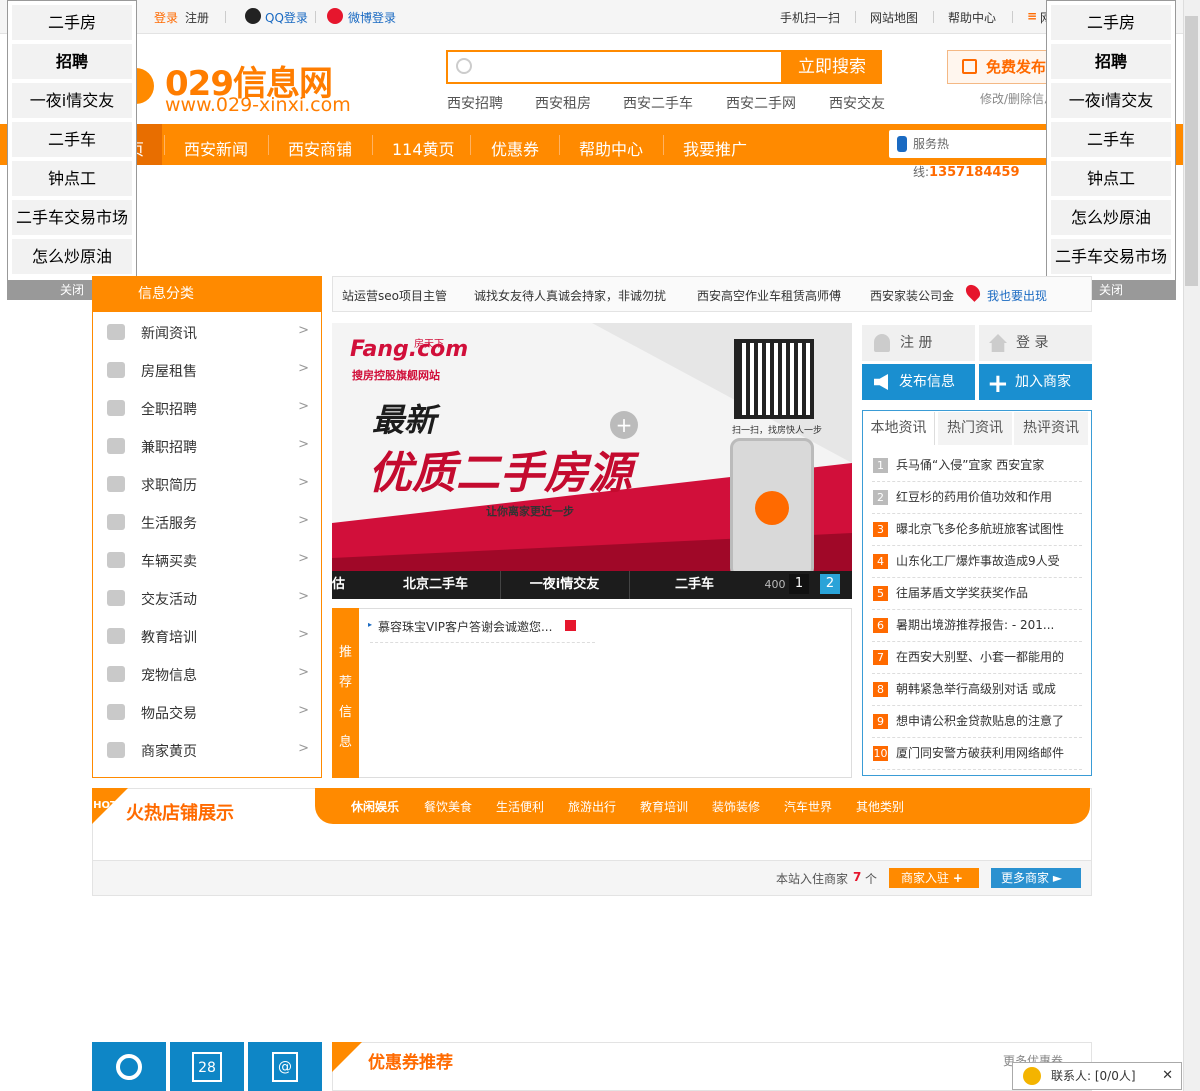  Describe the element at coordinates (129, 1066) in the screenshot. I see `weather-widget` at that location.